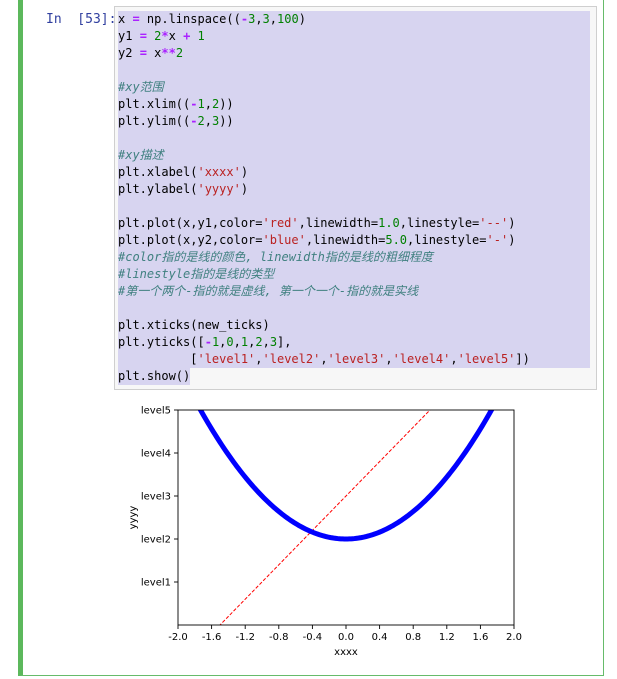 The width and height of the screenshot is (617, 679). I want to click on code-token: #第一个两个-指的就是虚线, 第一个一个-指的就是实线, so click(268, 291).